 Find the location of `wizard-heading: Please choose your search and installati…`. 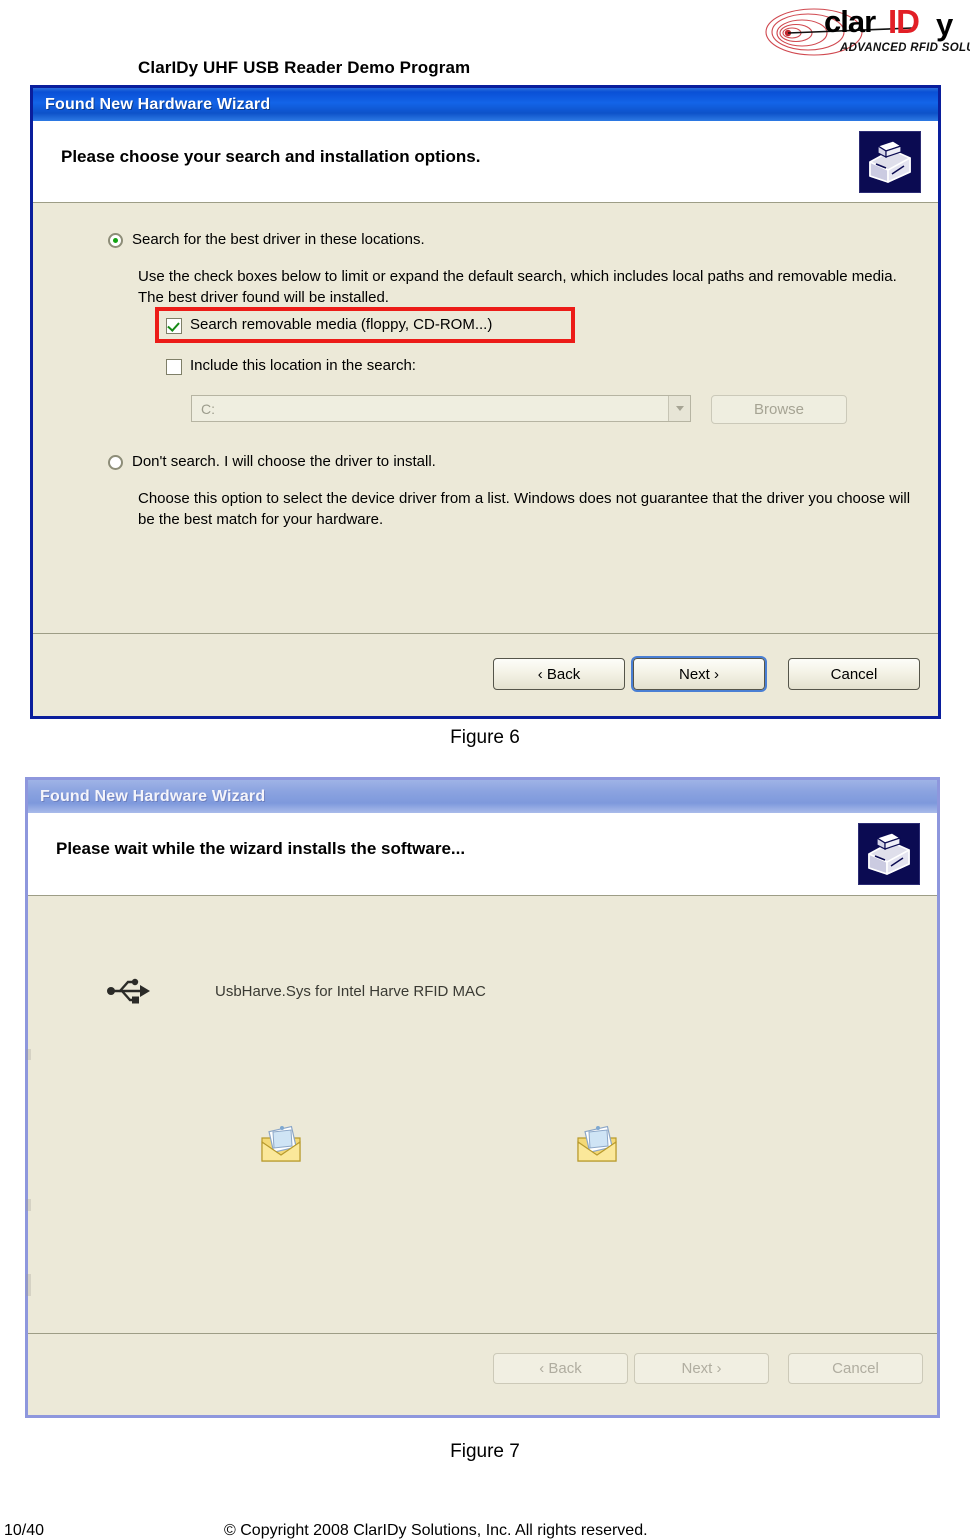

wizard-heading: Please choose your search and installati… is located at coordinates (271, 156).